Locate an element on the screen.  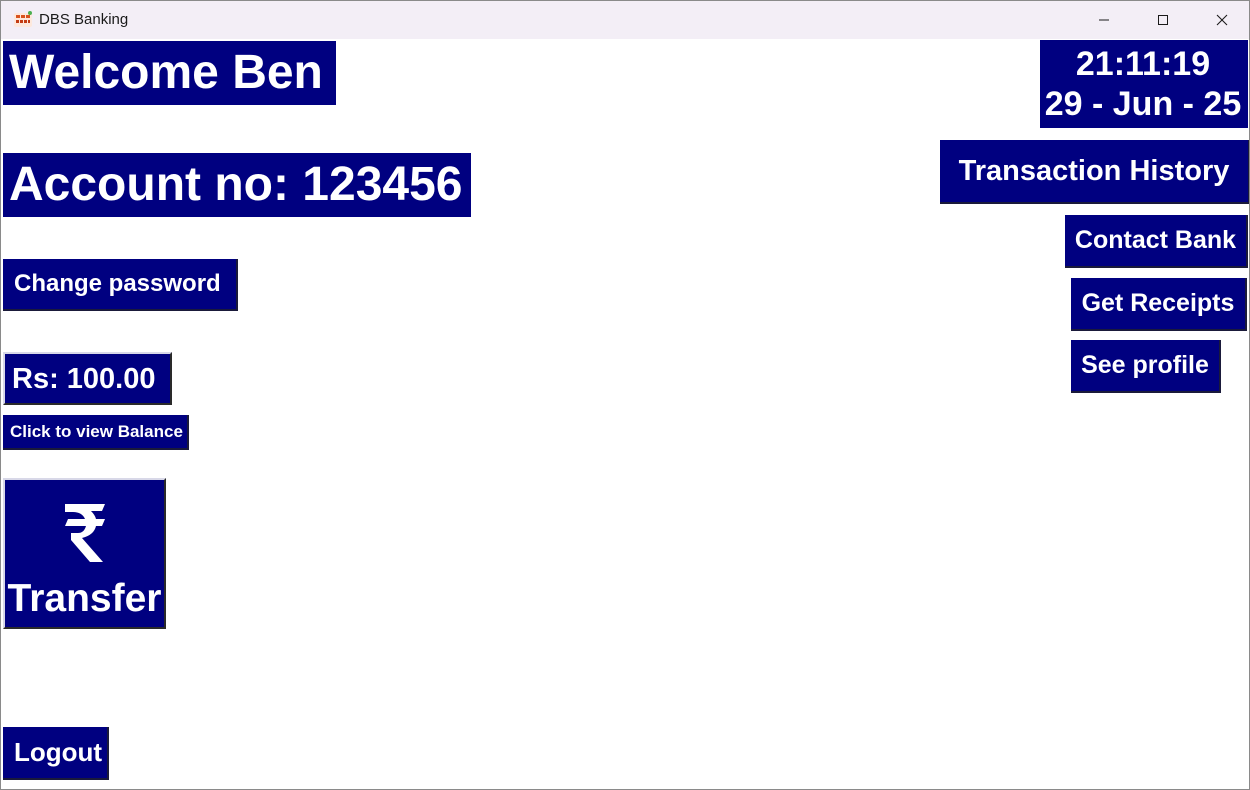
clock-display: 21:11:19 29 - Jun - 25 is located at coordinates (1144, 84).